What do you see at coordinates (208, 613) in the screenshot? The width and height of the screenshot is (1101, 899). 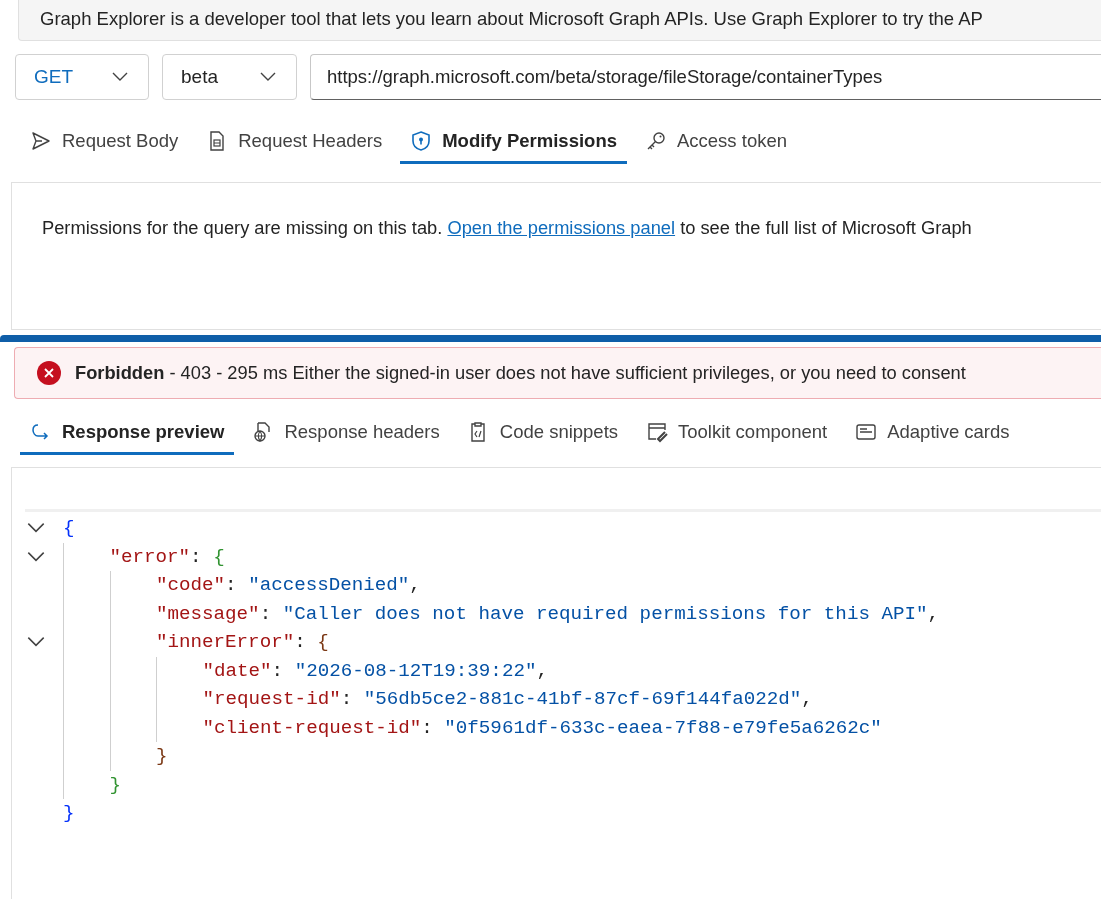 I see `json-key: "message"` at bounding box center [208, 613].